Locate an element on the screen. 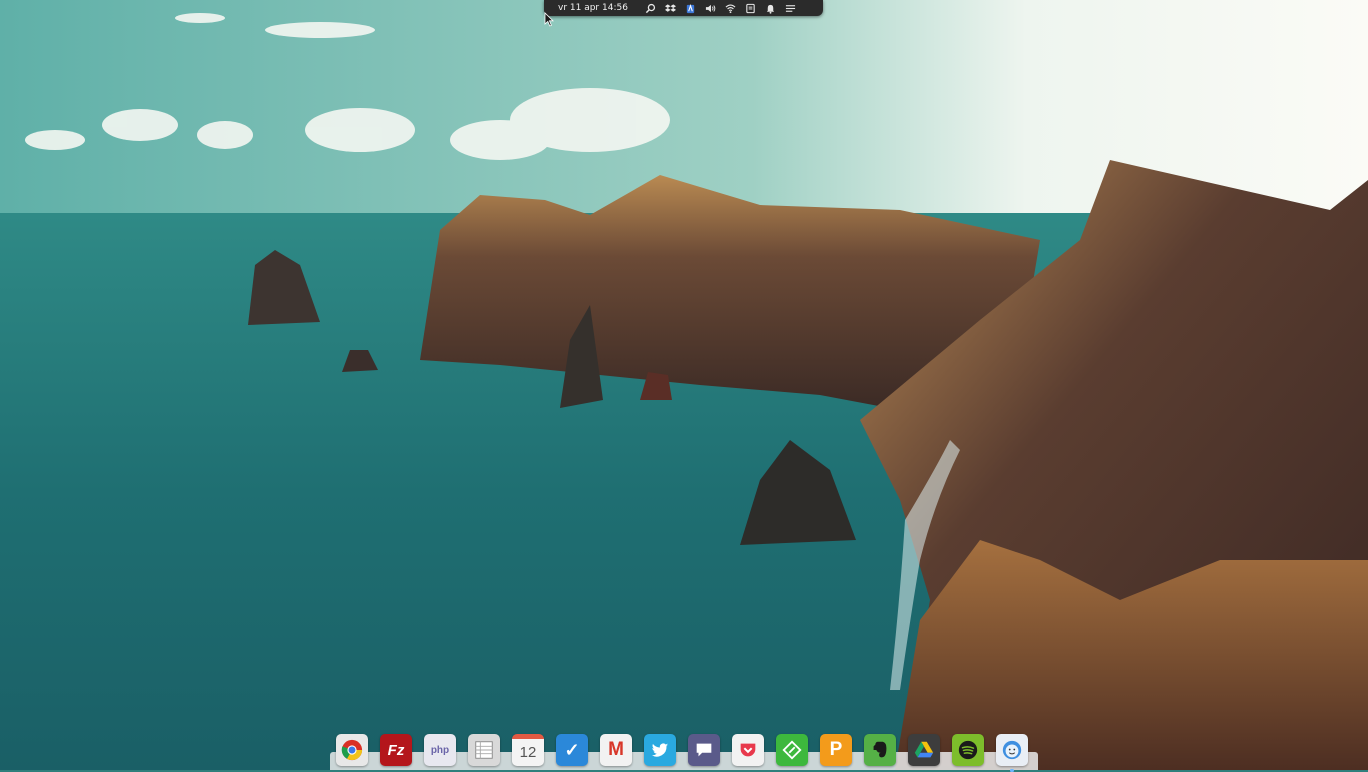  clock: vr 11 apr 14:56 is located at coordinates (593, 8).